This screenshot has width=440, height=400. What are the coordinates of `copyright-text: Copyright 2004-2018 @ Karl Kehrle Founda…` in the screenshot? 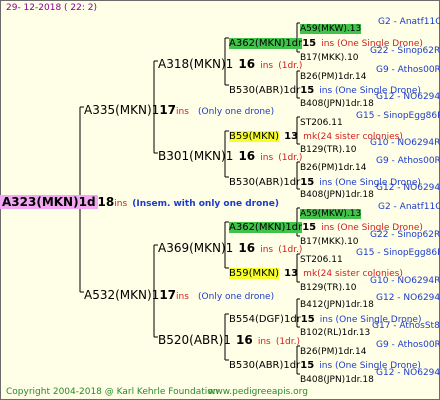 It's located at (112, 392).